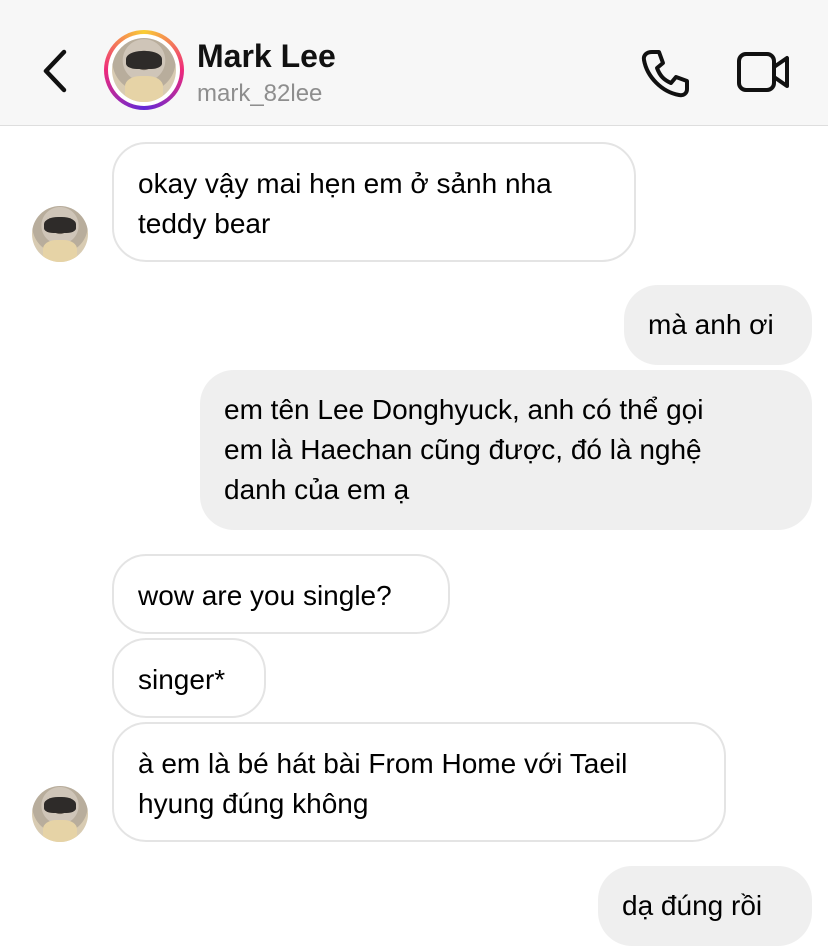 This screenshot has width=828, height=951. What do you see at coordinates (763, 72) in the screenshot?
I see `video-camera-icon` at bounding box center [763, 72].